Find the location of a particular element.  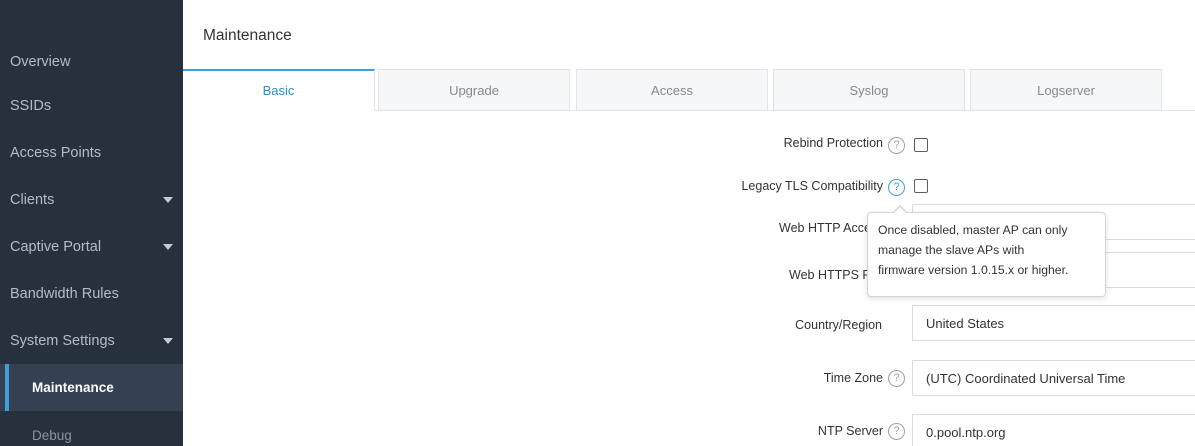

tab-label: Logserver is located at coordinates (1066, 90).